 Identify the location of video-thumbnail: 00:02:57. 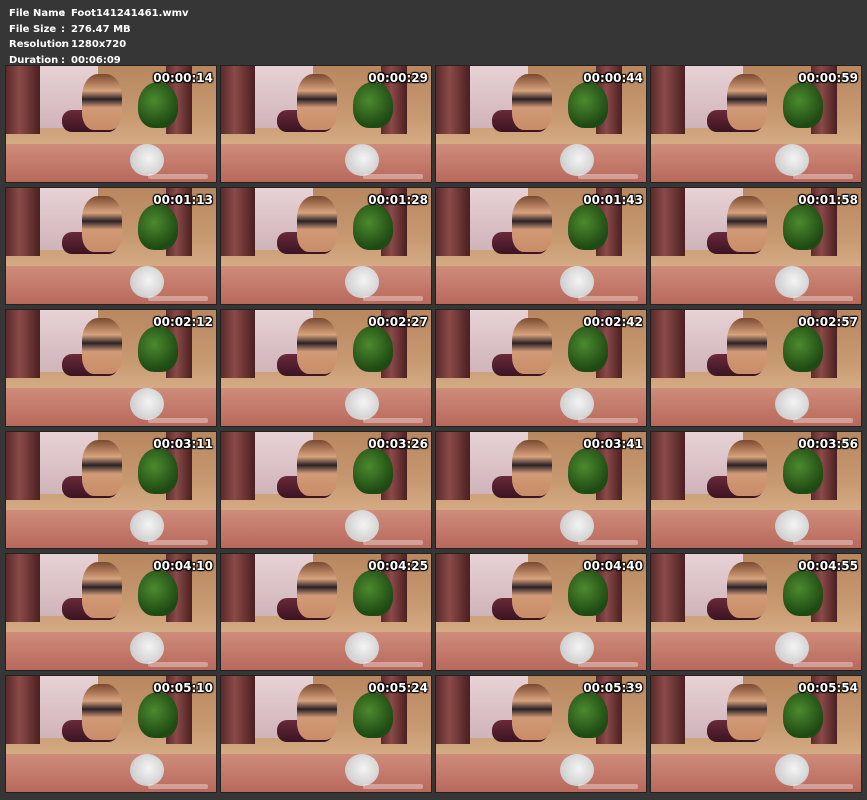
(756, 368).